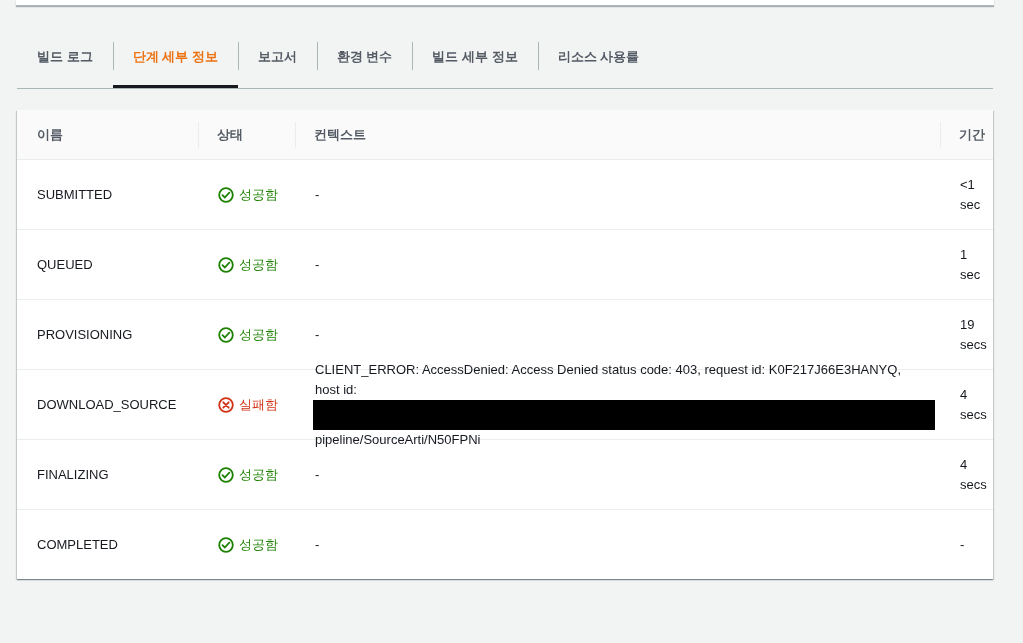 This screenshot has height=643, width=1023. Describe the element at coordinates (65, 63) in the screenshot. I see `tab: 빌드 로그` at that location.